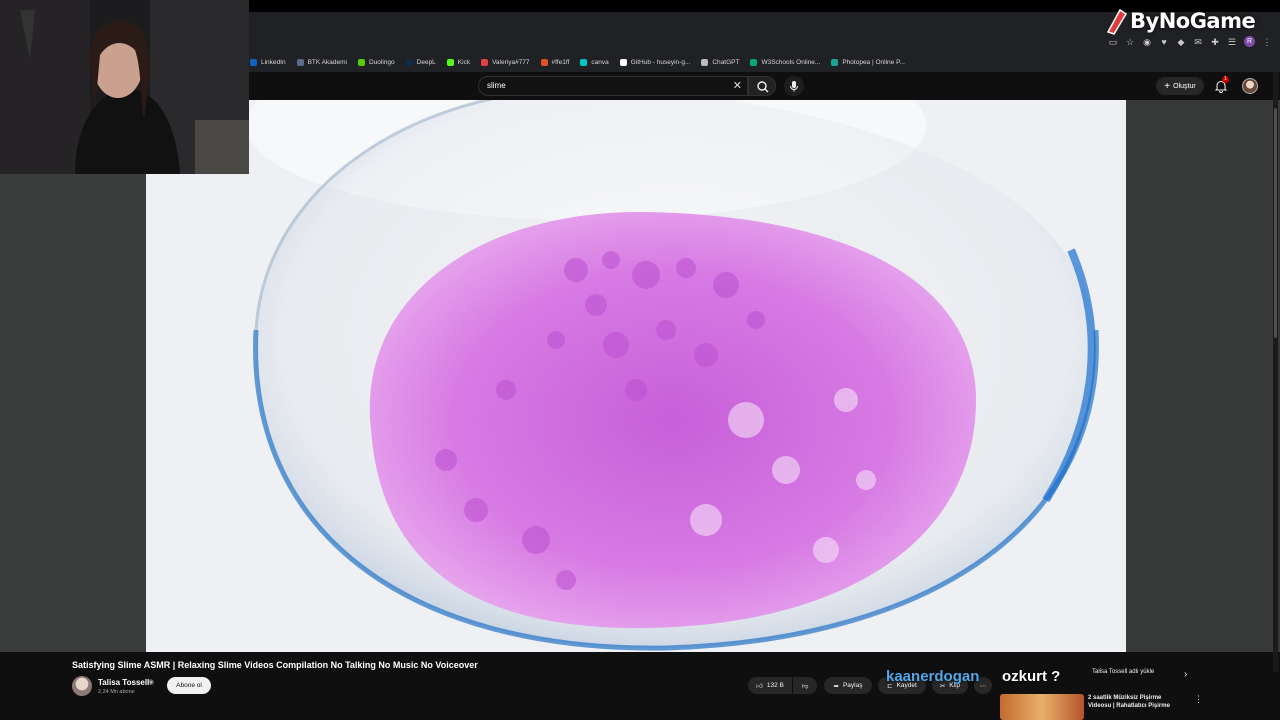 This screenshot has width=1280, height=720. Describe the element at coordinates (1181, 42) in the screenshot. I see `extension-icon: ◆` at that location.